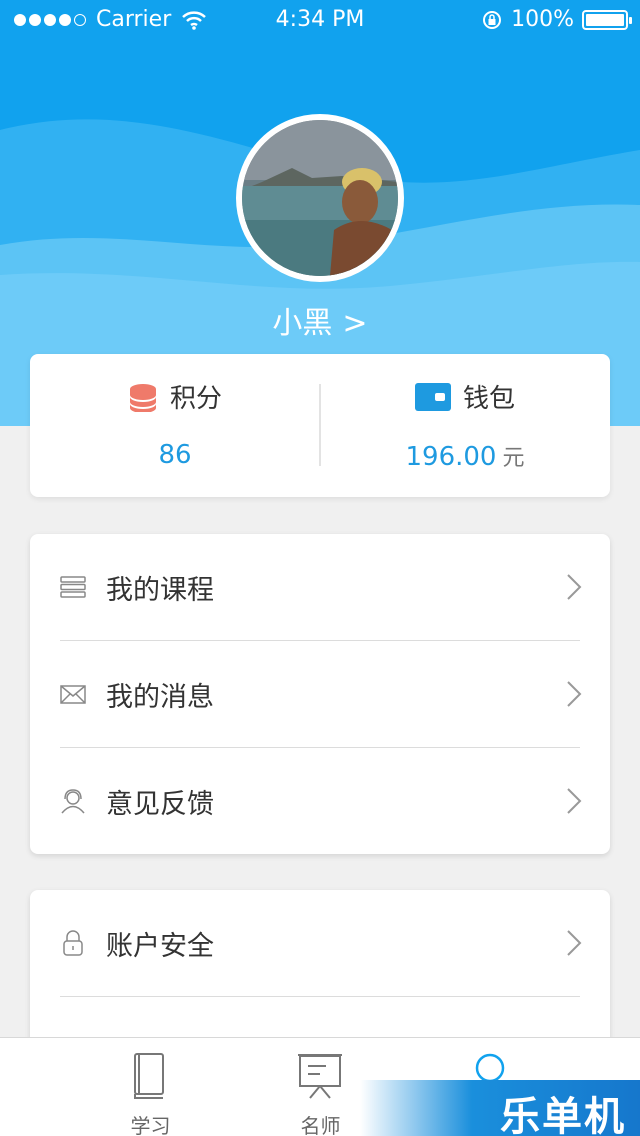  Describe the element at coordinates (160, 697) in the screenshot. I see `menu-item-label: 我的消息` at that location.